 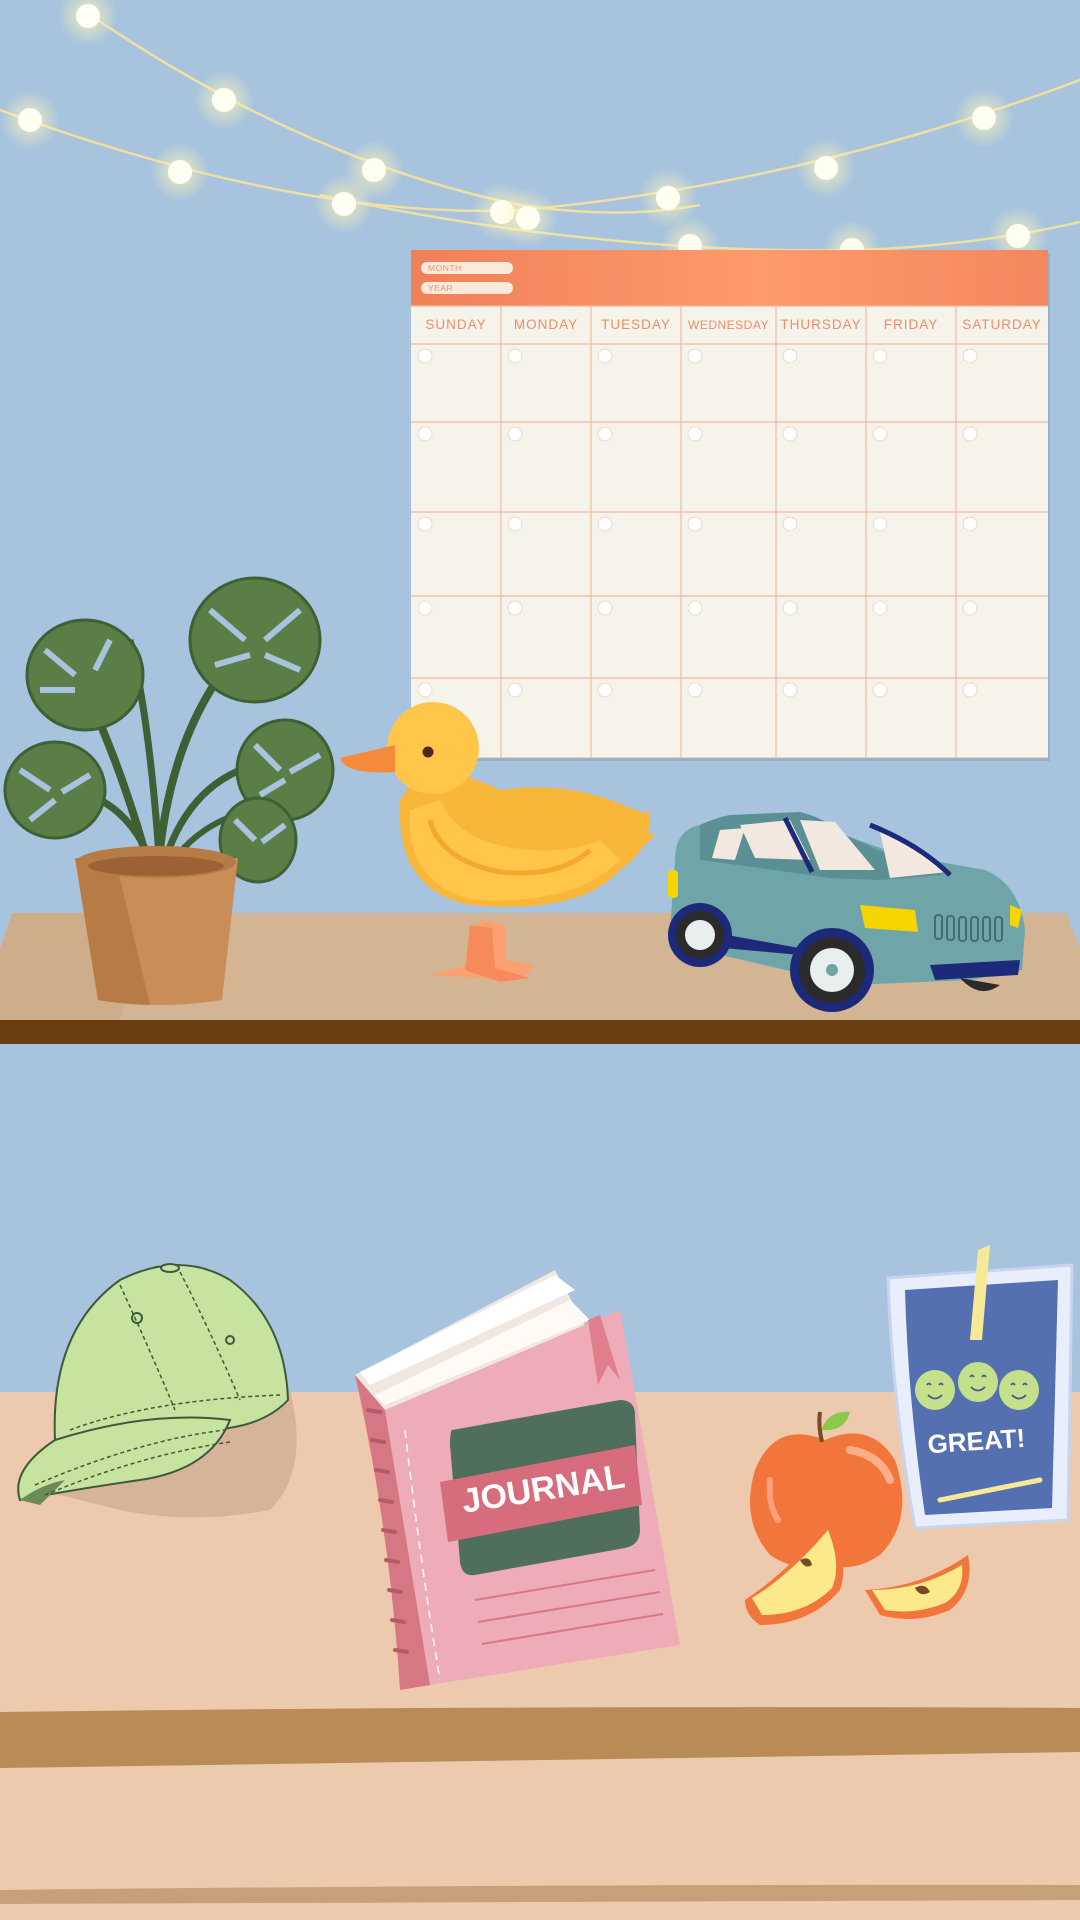 I want to click on baseball-cap-icon, so click(x=157, y=1390).